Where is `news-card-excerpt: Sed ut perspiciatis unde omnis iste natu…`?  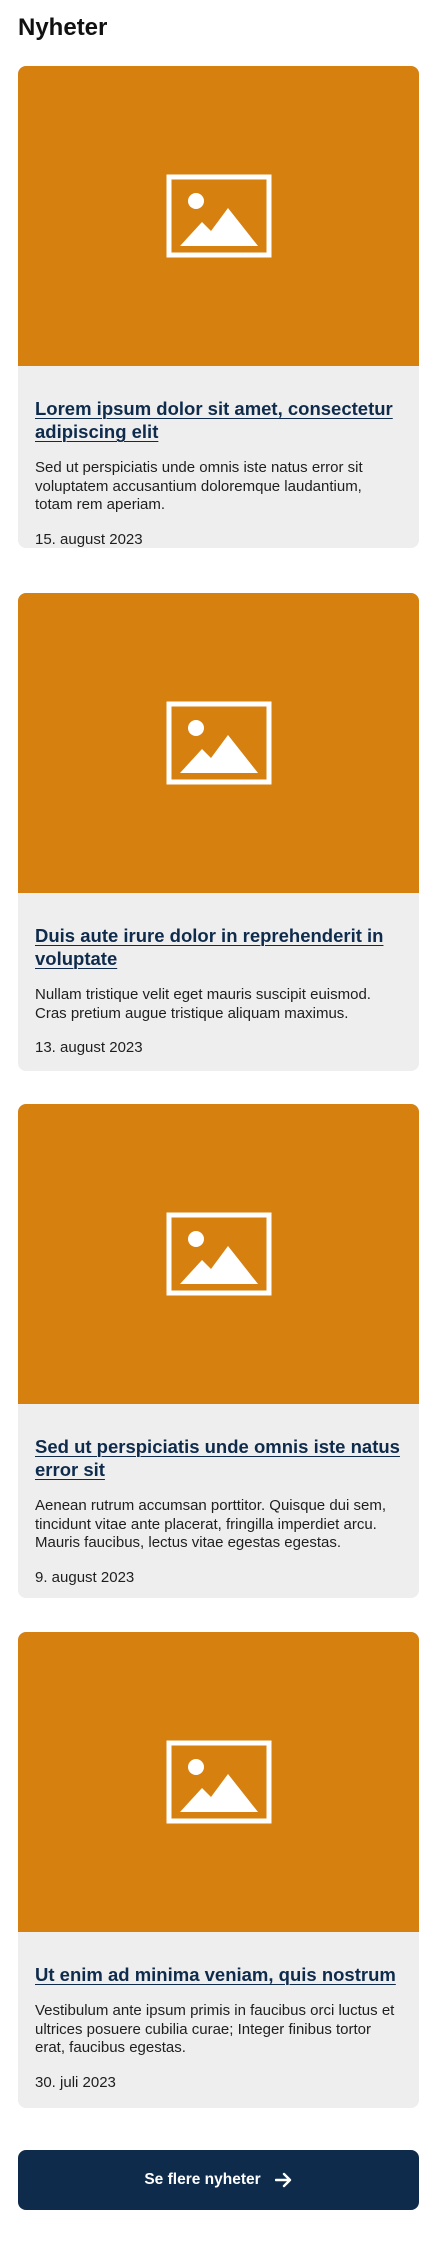 news-card-excerpt: Sed ut perspiciatis unde omnis iste natu… is located at coordinates (199, 486).